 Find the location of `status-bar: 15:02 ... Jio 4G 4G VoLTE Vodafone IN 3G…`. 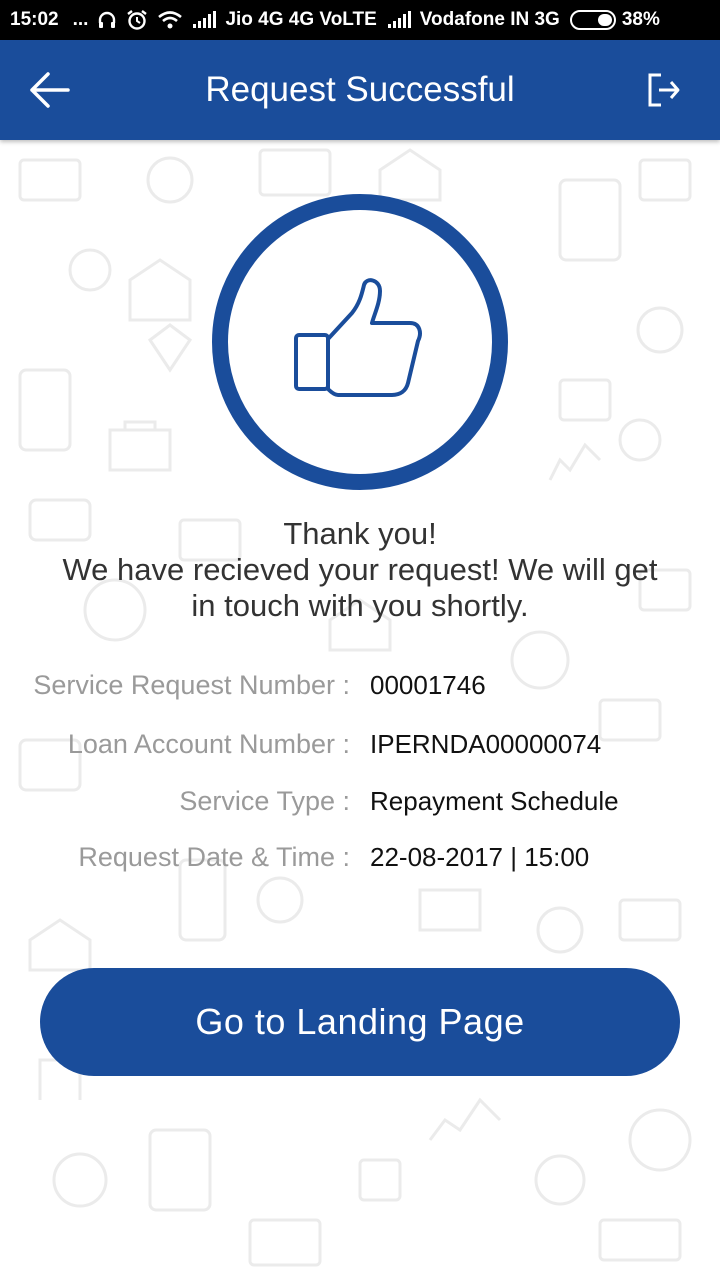

status-bar: 15:02 ... Jio 4G 4G VoLTE Vodafone IN 3G… is located at coordinates (360, 20).